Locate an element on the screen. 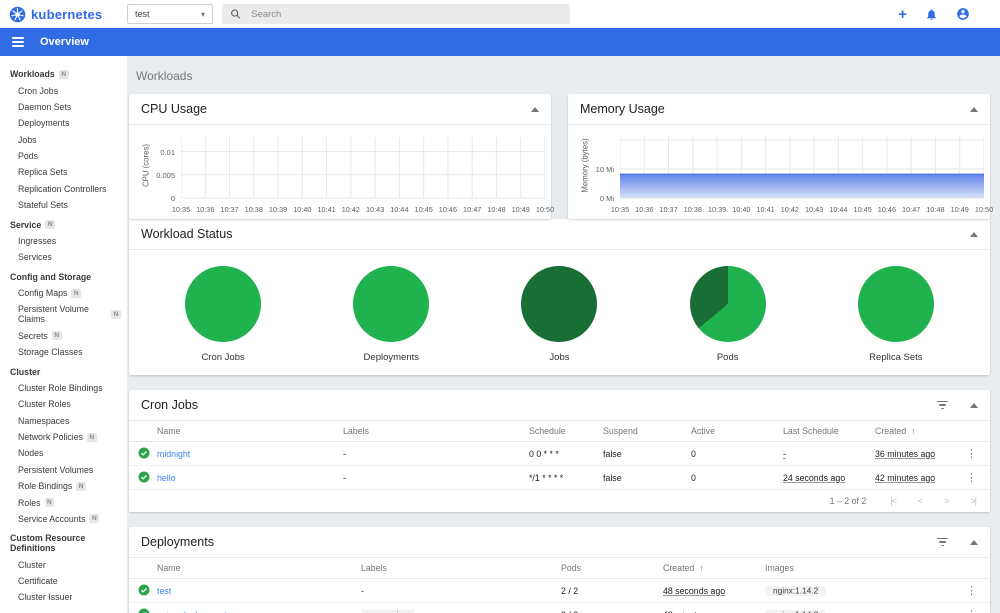  pie-block-jobs: Jobs is located at coordinates (559, 314).